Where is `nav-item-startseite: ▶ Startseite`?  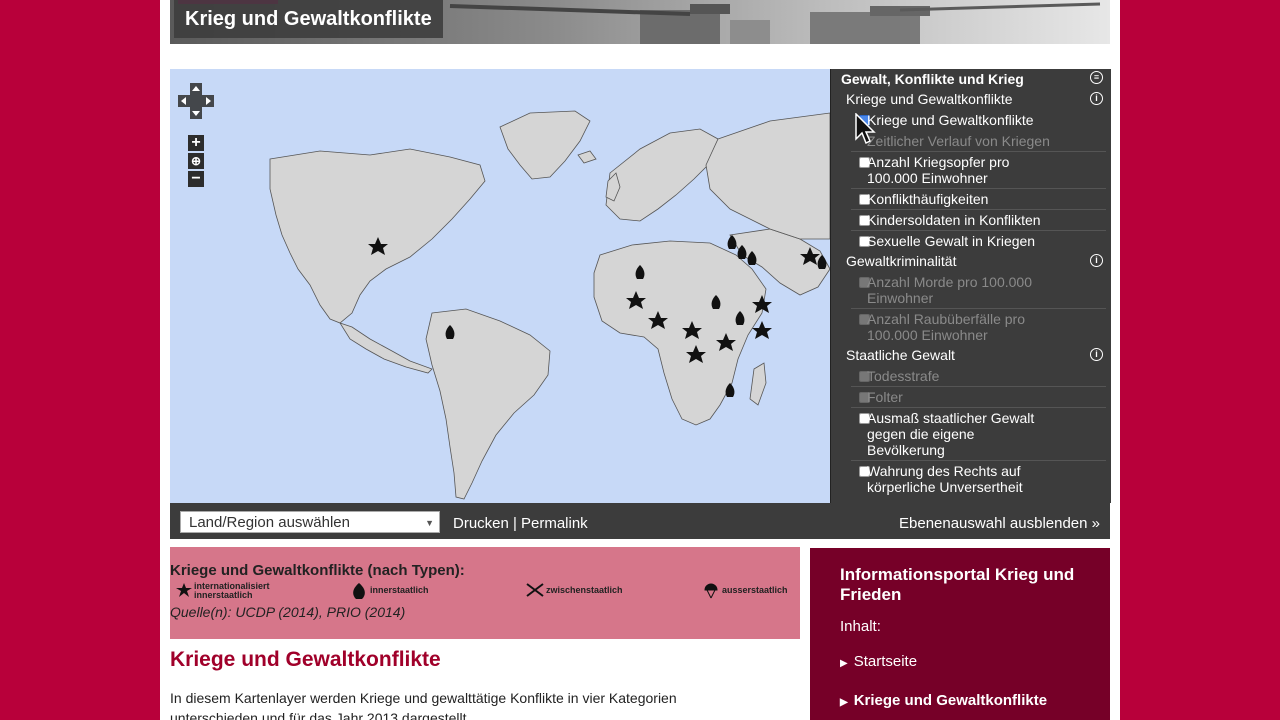 nav-item-startseite: ▶ Startseite is located at coordinates (878, 661).